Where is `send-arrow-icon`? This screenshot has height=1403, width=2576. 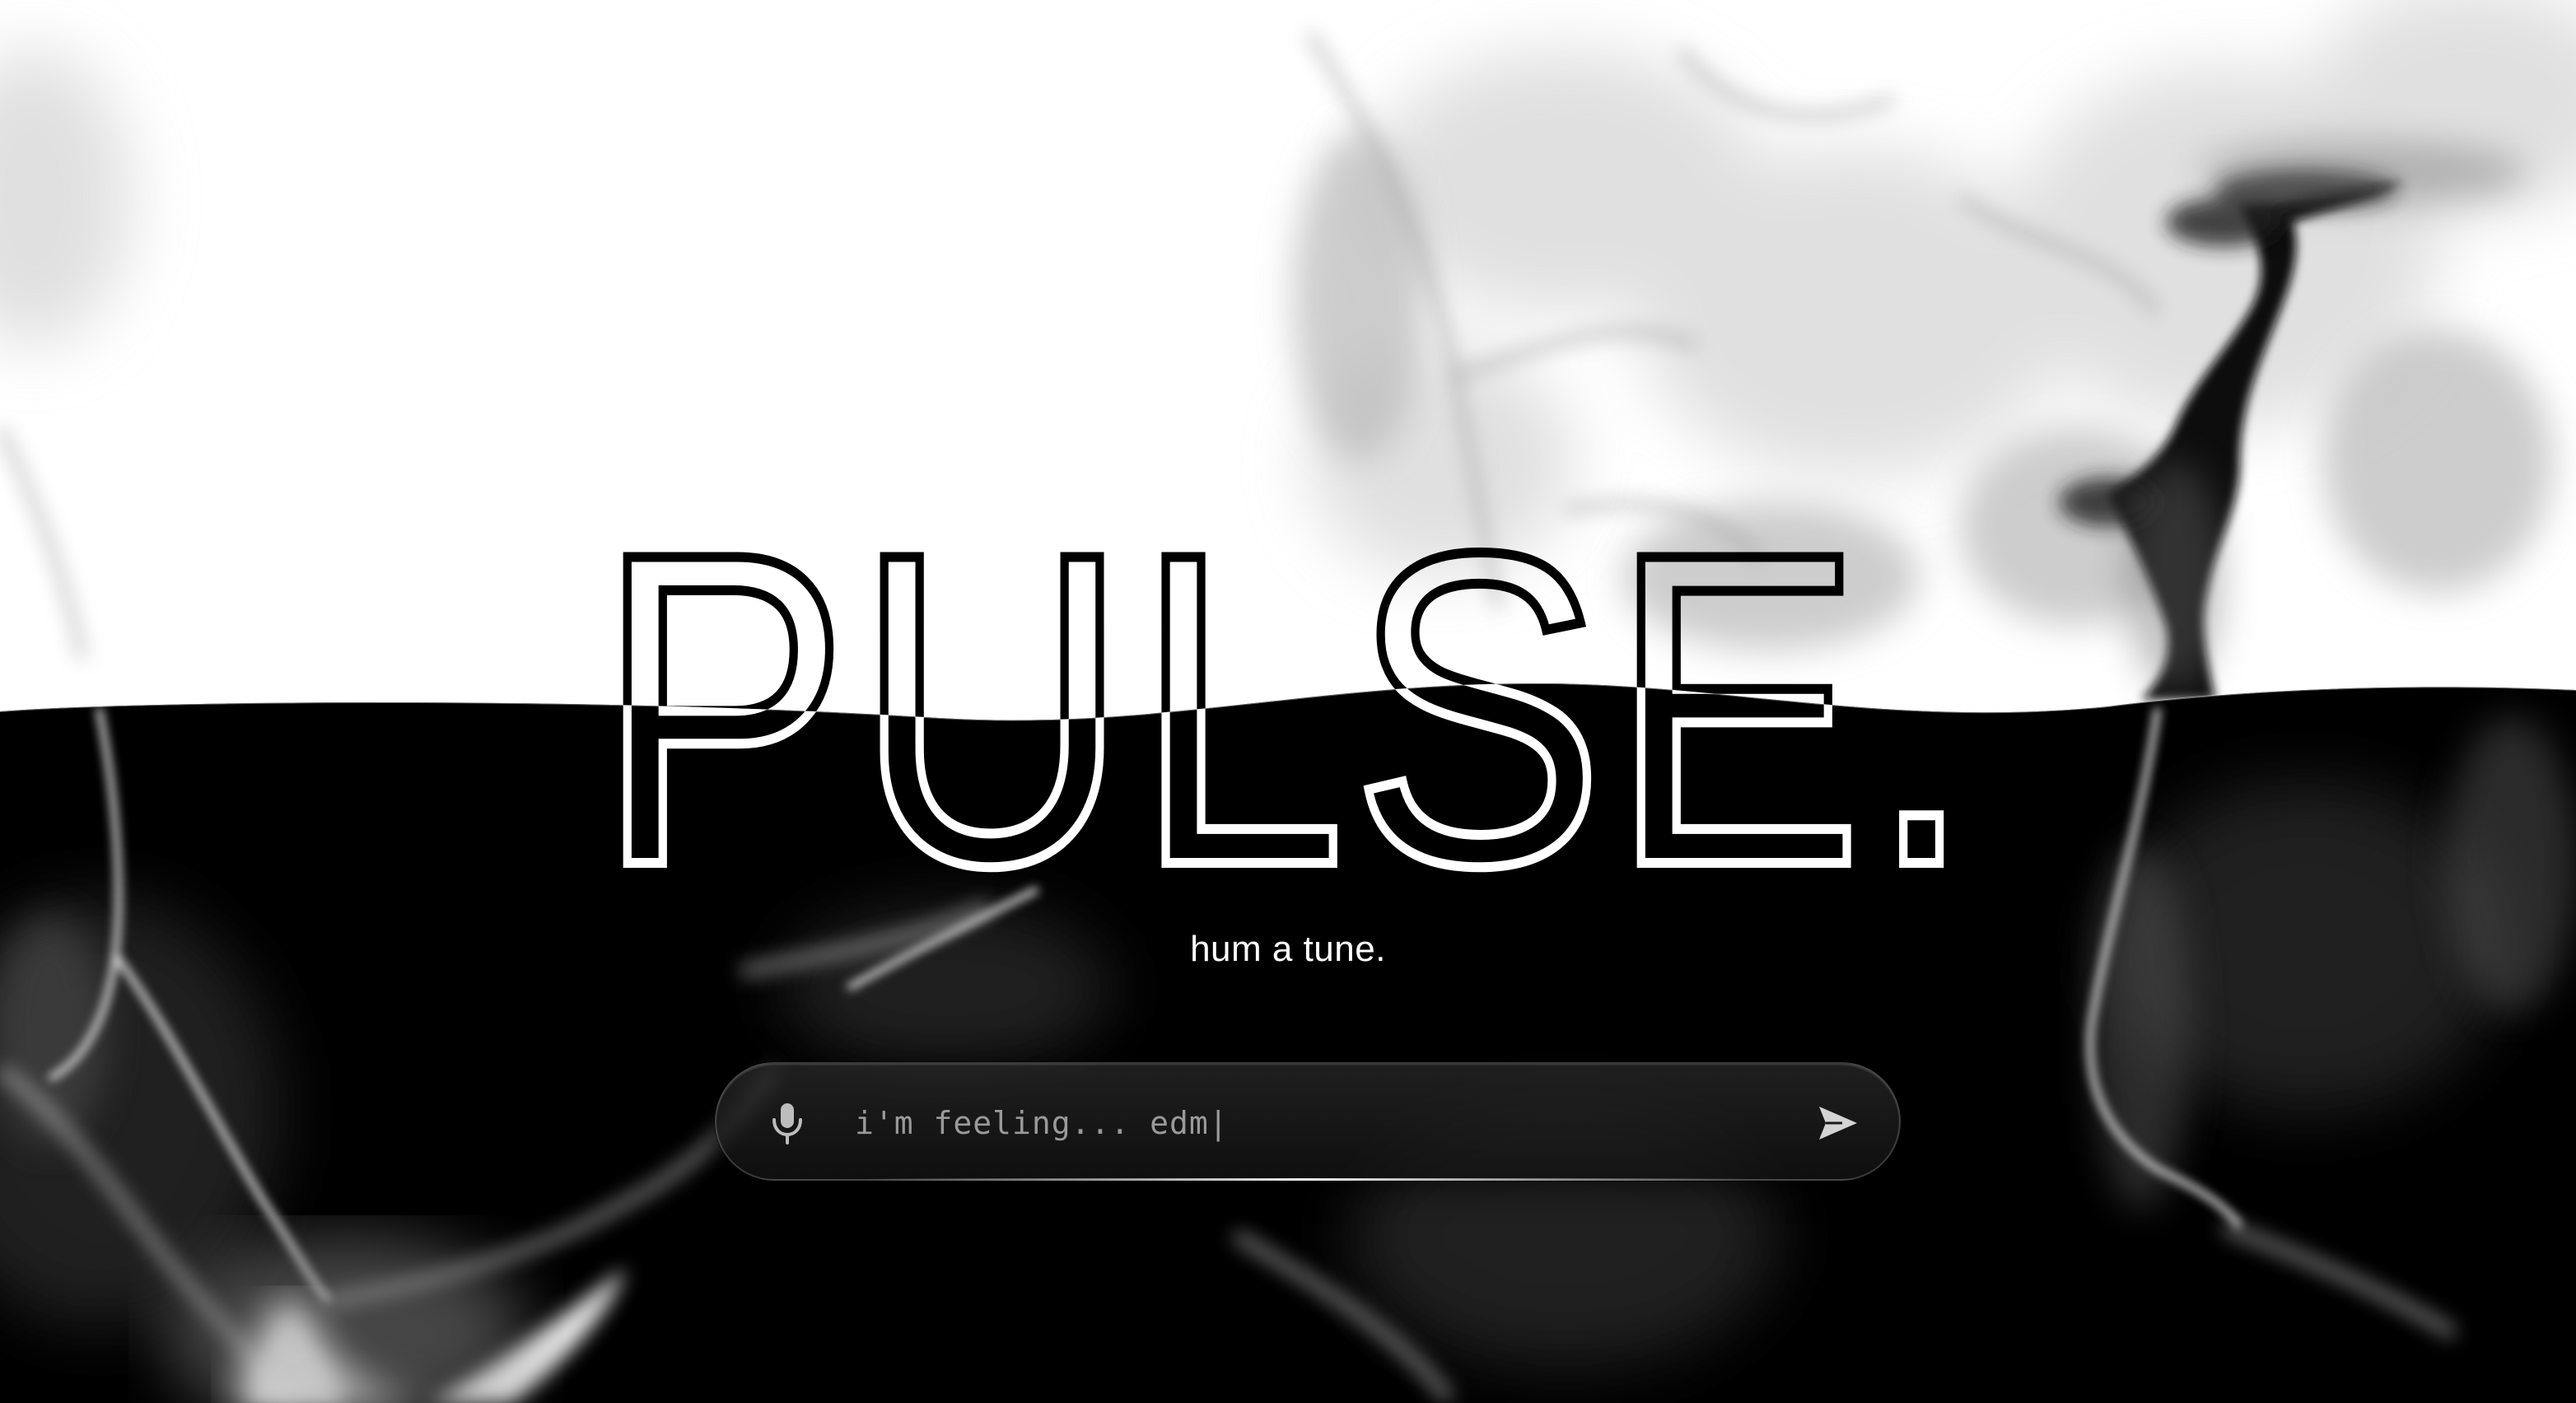
send-arrow-icon is located at coordinates (1838, 1123).